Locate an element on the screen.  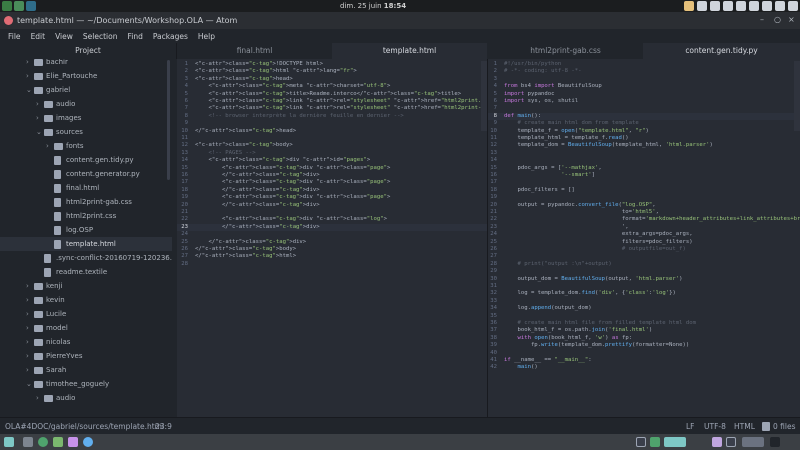
tree-file-content-gen-tidy: content.gen.tidy.py is located at coordinates (86, 160).